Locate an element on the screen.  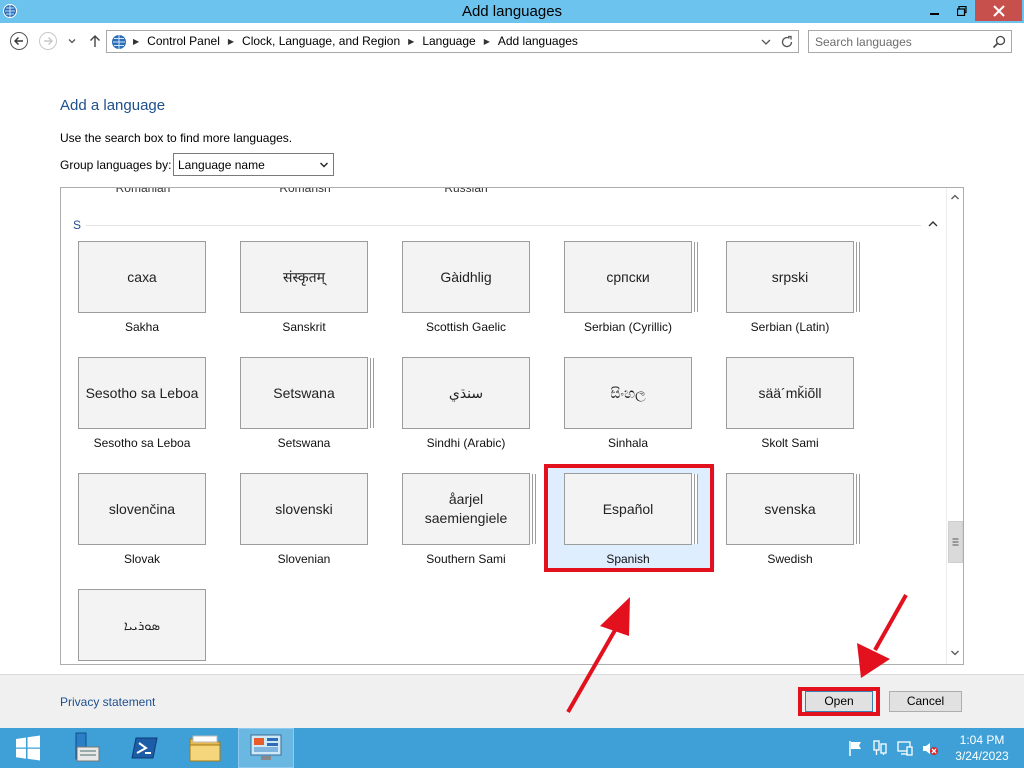
language-tile: Gàidhlig Scottish Gaelic is located at coordinates (469, 295).